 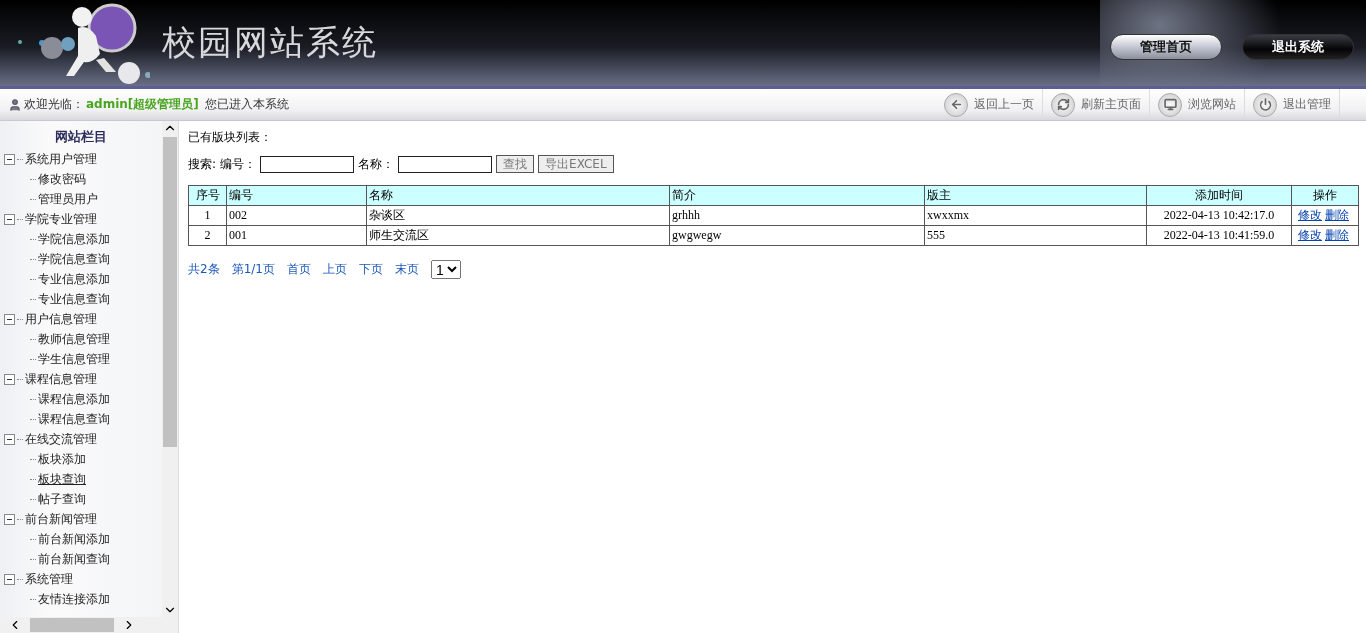 What do you see at coordinates (576, 164) in the screenshot?
I see `export-button: 导出EXCEL` at bounding box center [576, 164].